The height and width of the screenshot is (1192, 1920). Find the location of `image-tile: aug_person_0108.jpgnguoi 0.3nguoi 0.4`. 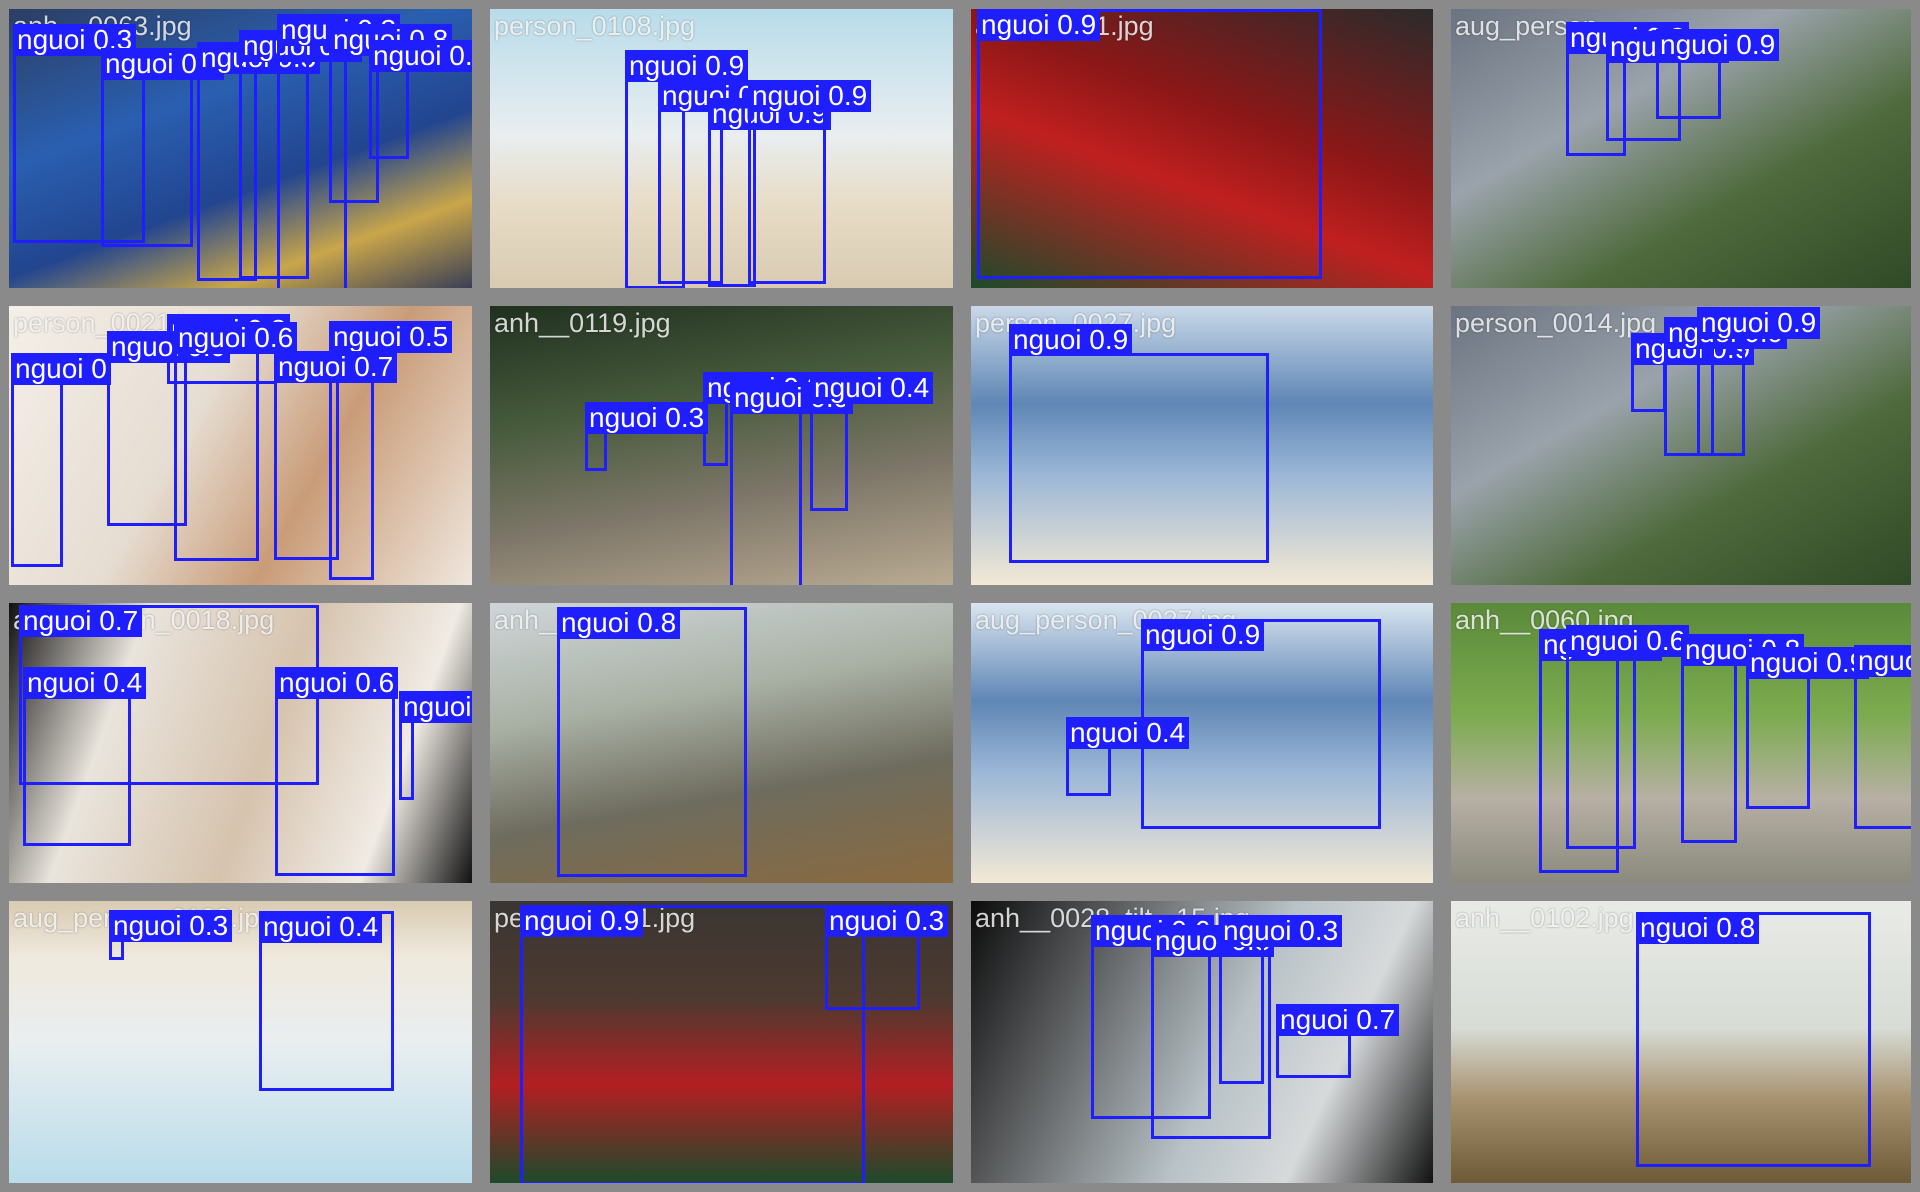

image-tile: aug_person_0108.jpgnguoi 0.3nguoi 0.4 is located at coordinates (240, 1042).